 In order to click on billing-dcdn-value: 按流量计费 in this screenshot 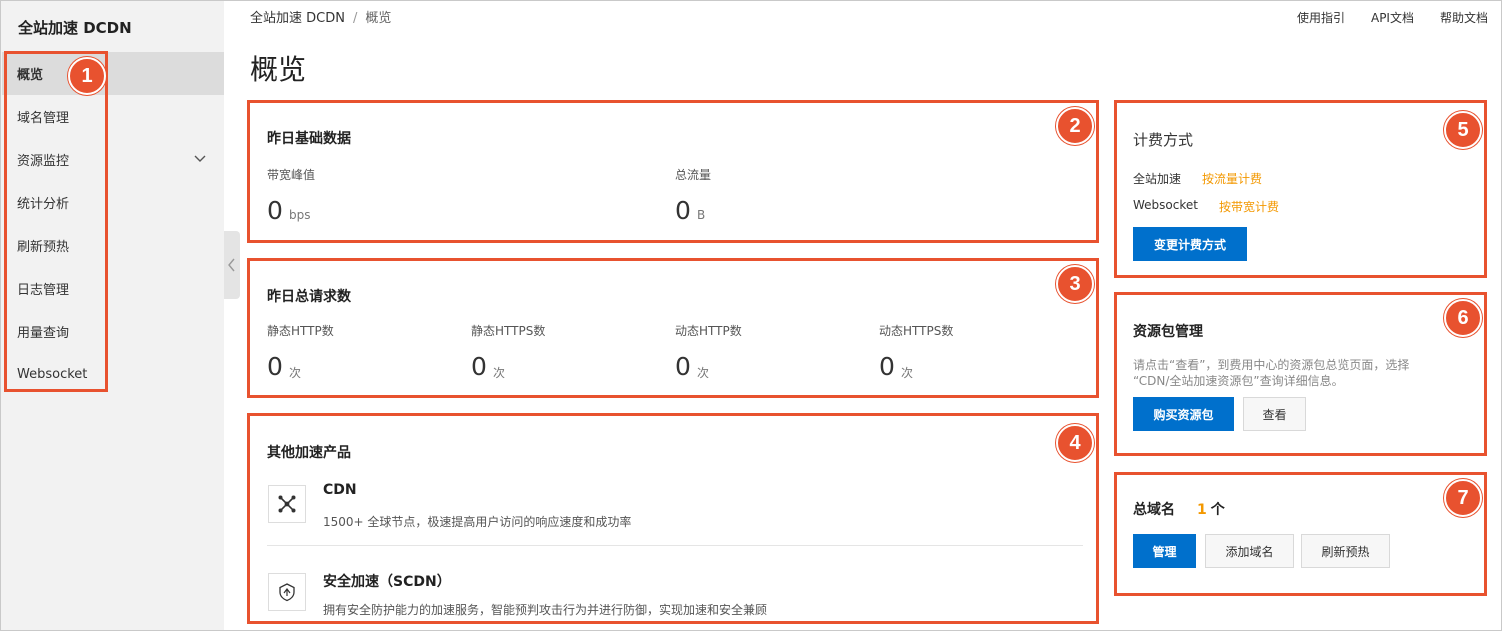, I will do `click(1232, 179)`.